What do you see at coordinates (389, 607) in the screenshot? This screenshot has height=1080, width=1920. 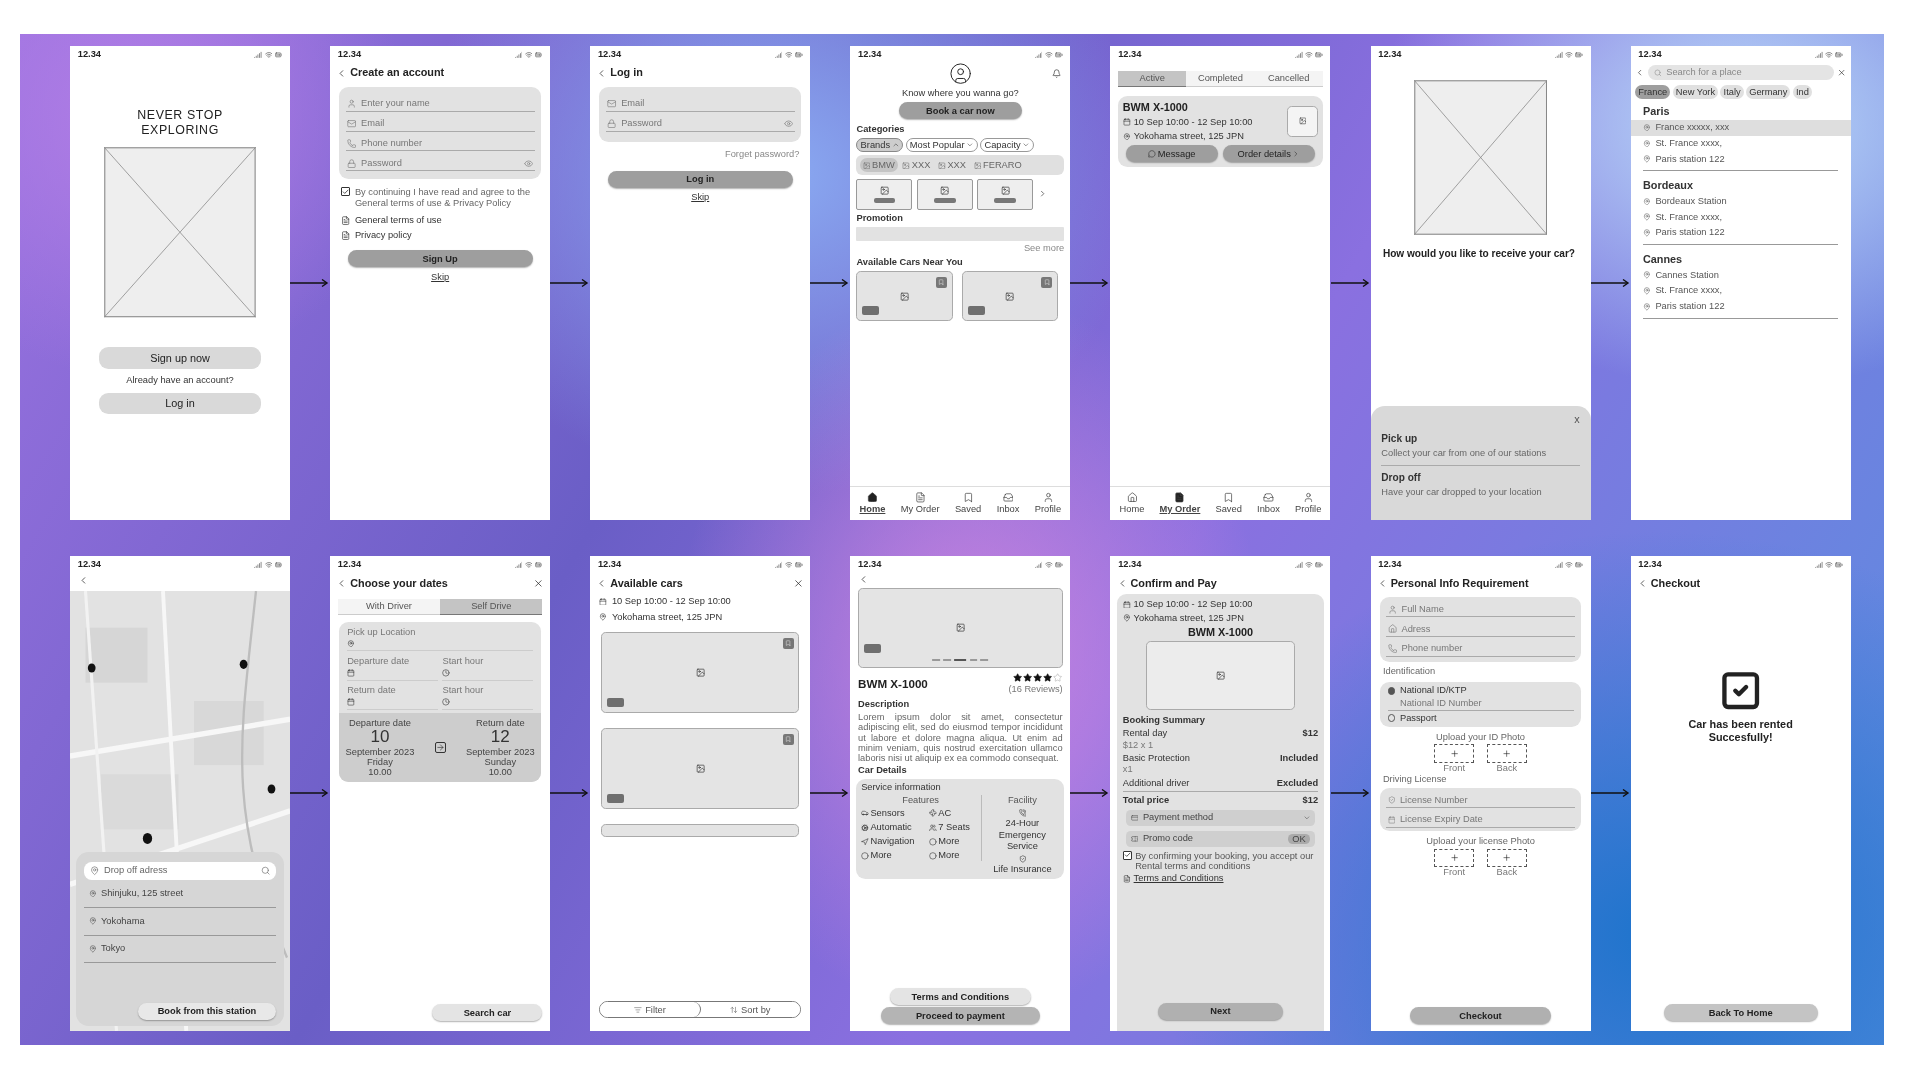 I see `drive-tab: With Driver` at bounding box center [389, 607].